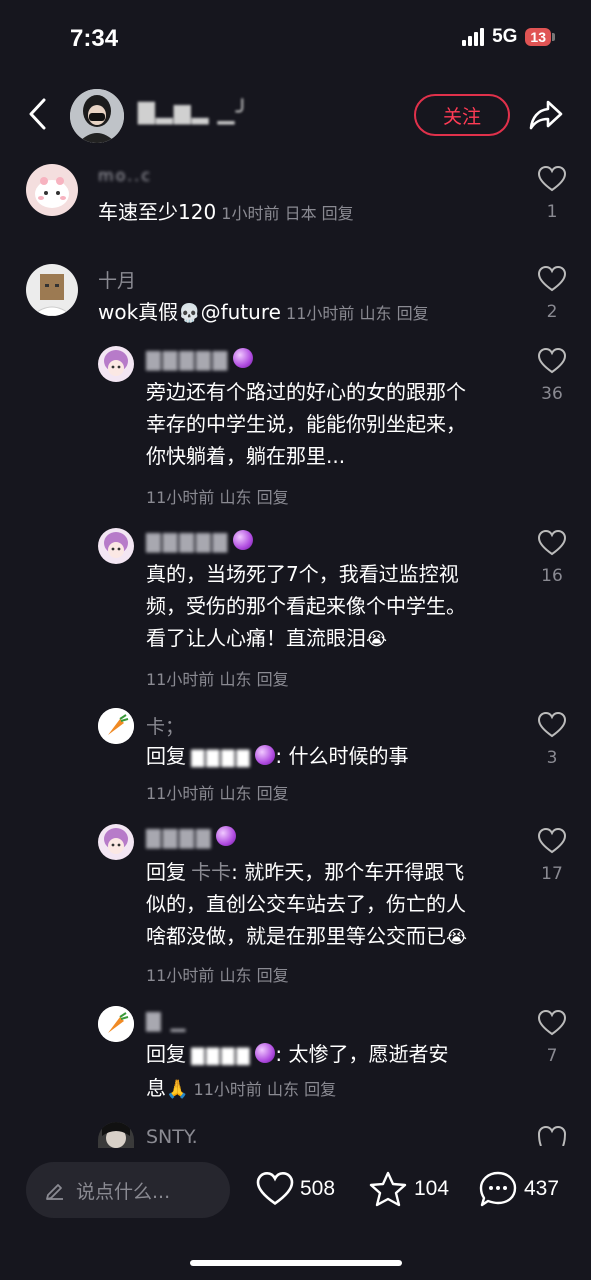 This screenshot has width=591, height=1280. I want to click on reply-line: : 就昨天，那个车开得跟飞, so click(348, 872).